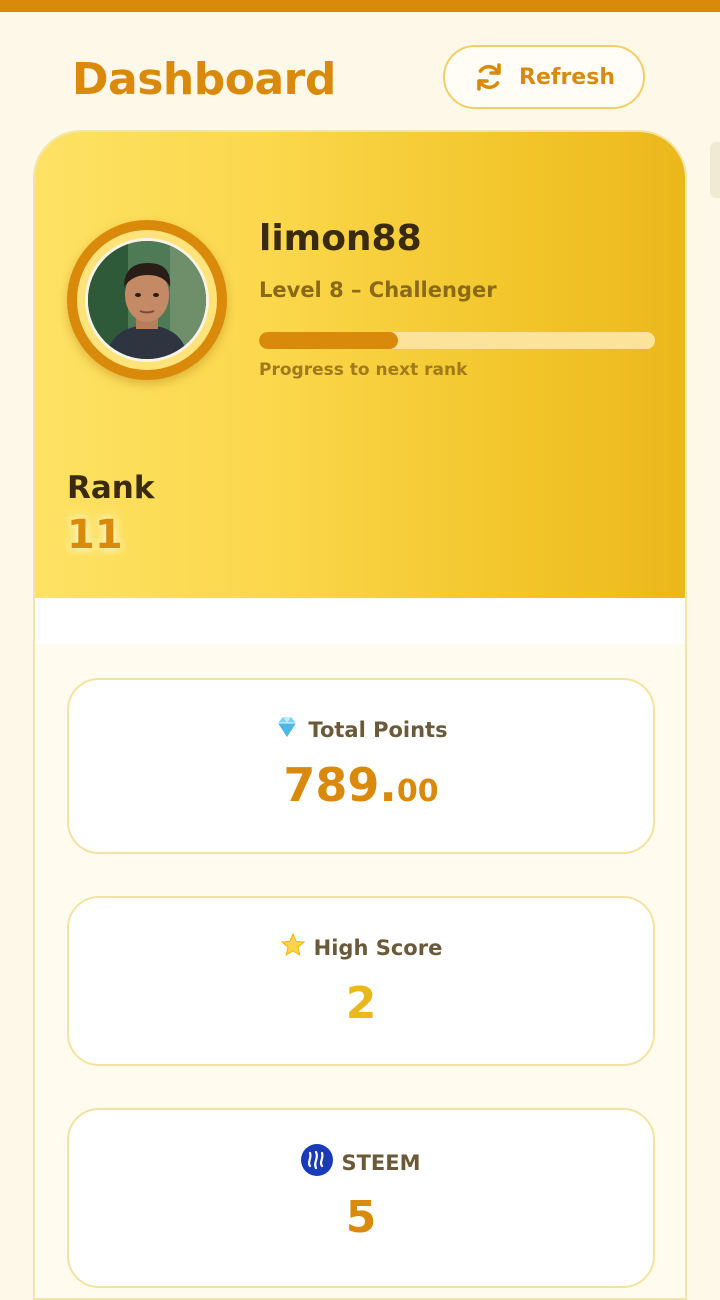 The height and width of the screenshot is (1300, 720). What do you see at coordinates (489, 77) in the screenshot?
I see `refresh-icon` at bounding box center [489, 77].